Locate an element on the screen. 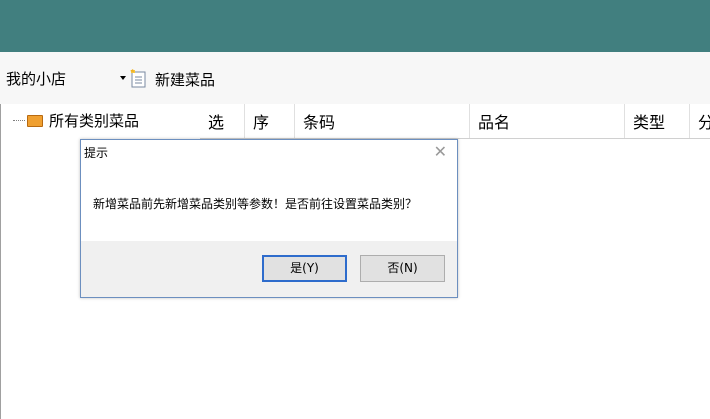  shop-selector-value: 我的小店 is located at coordinates (36, 79).